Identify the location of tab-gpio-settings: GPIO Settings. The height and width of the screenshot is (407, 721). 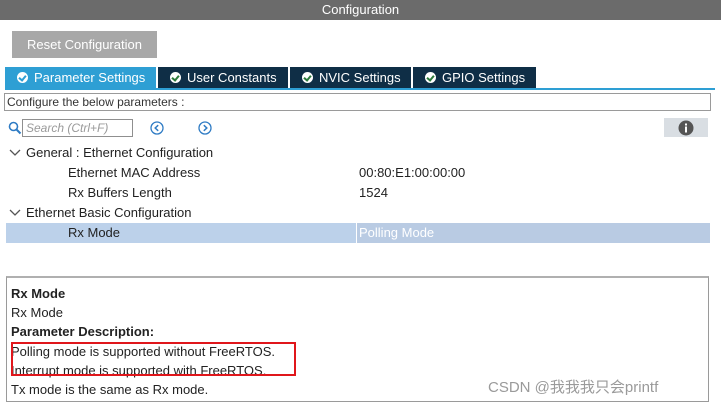
(474, 77).